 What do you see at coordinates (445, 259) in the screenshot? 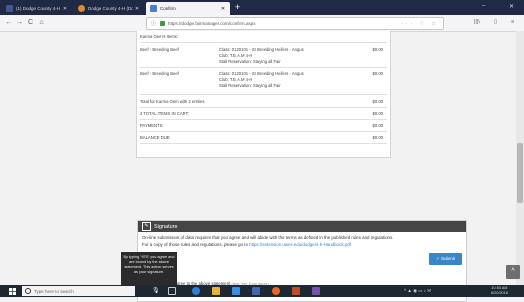
I see `submit-button: ✓ Submit` at bounding box center [445, 259].